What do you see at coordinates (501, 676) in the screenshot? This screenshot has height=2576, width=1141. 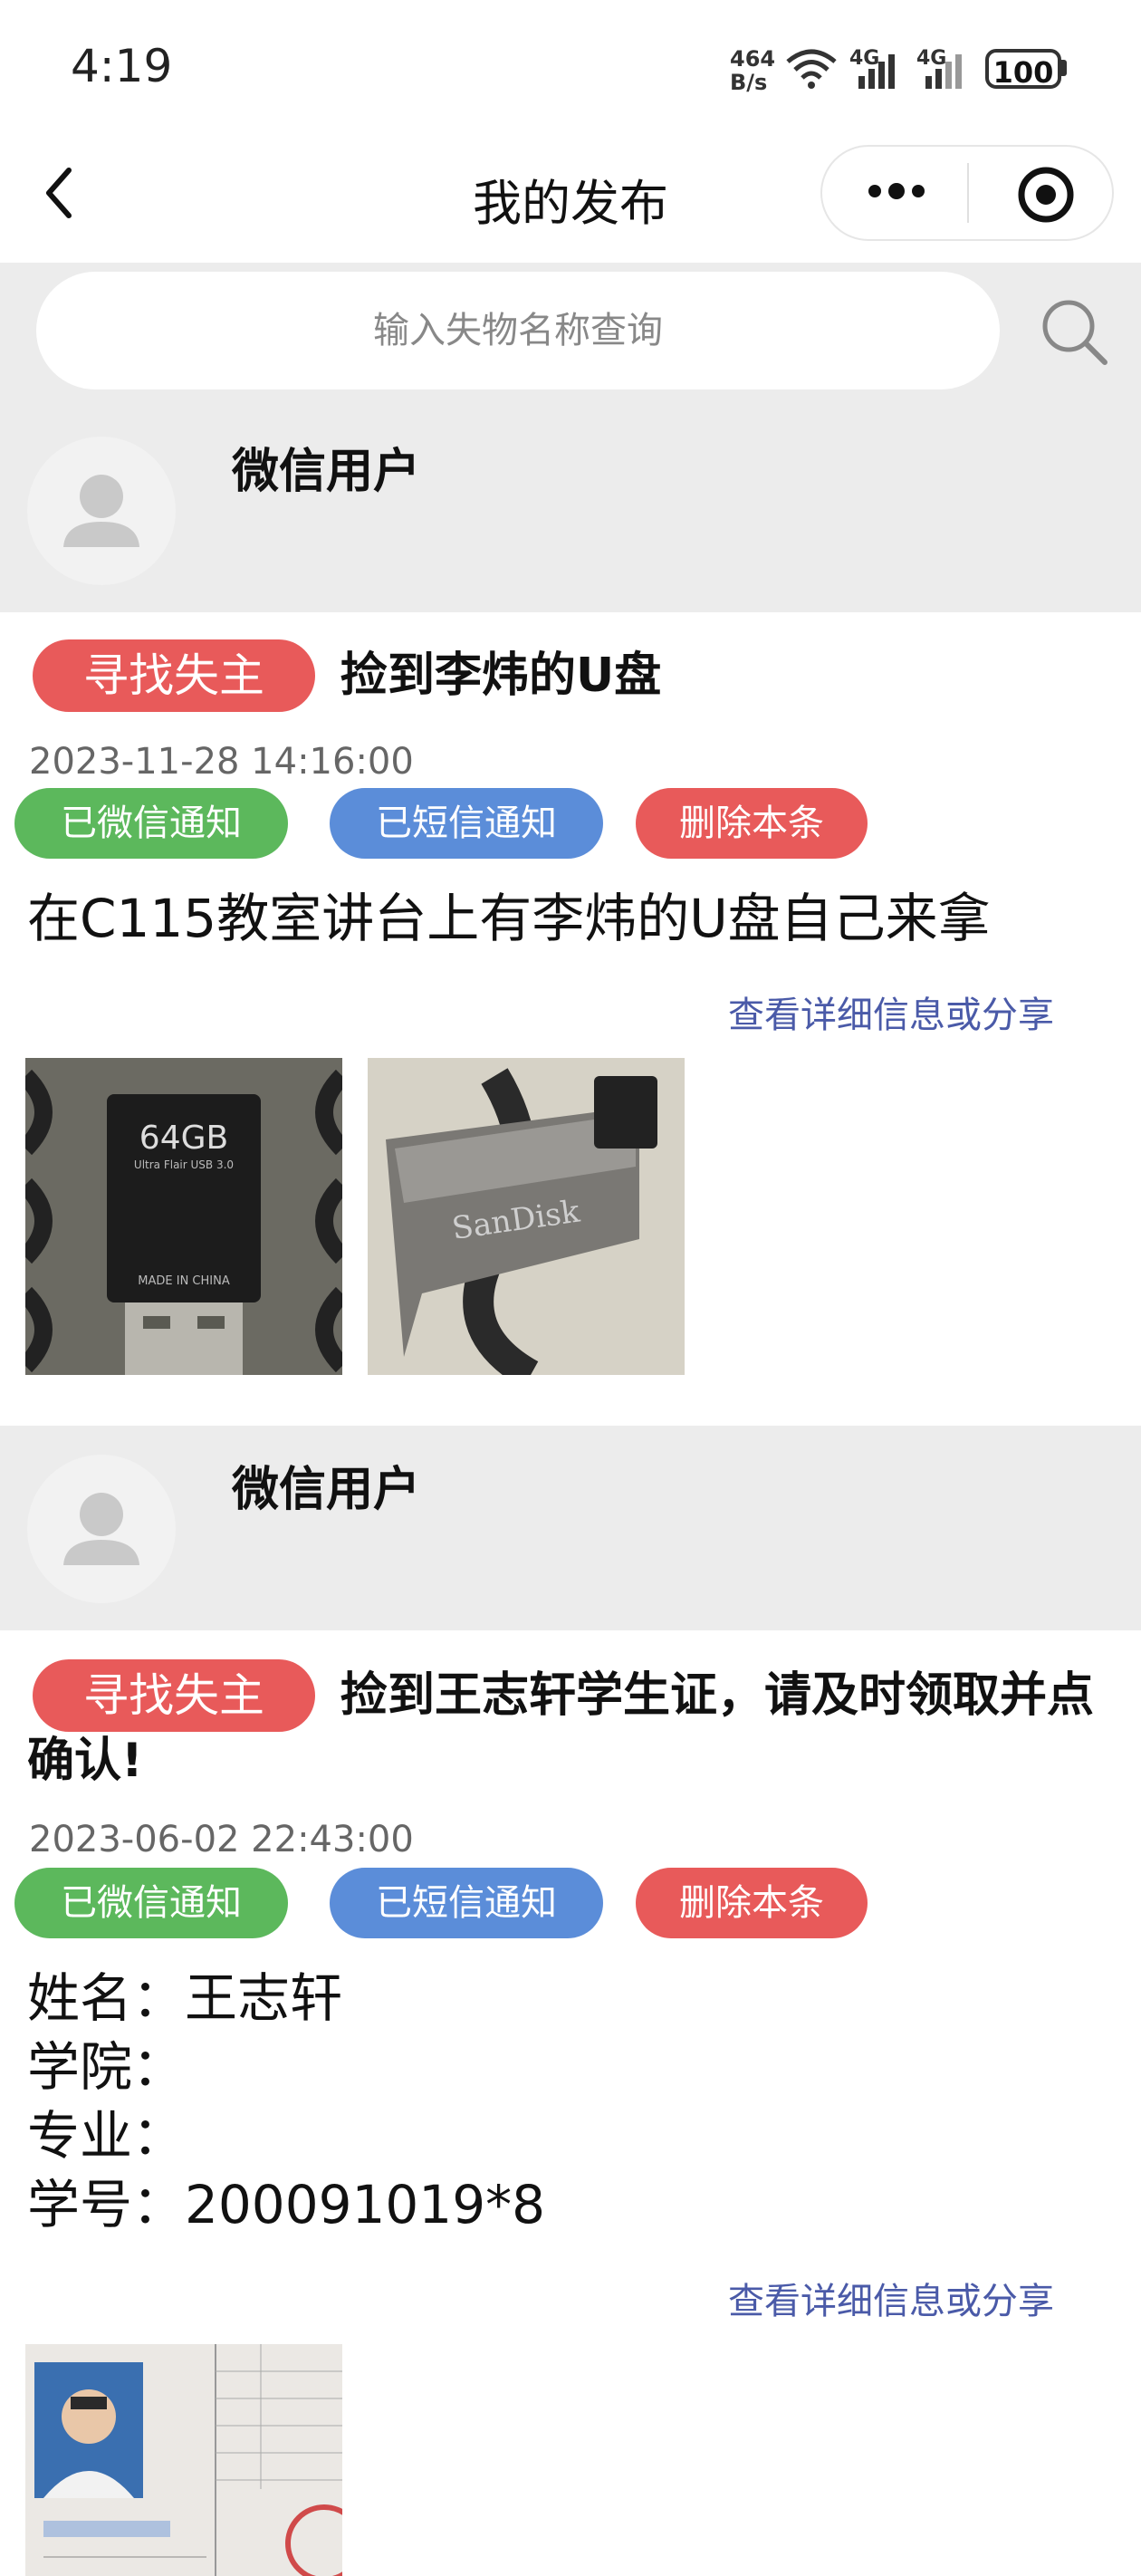 I see `post-title: 捡到李炜的U盘` at bounding box center [501, 676].